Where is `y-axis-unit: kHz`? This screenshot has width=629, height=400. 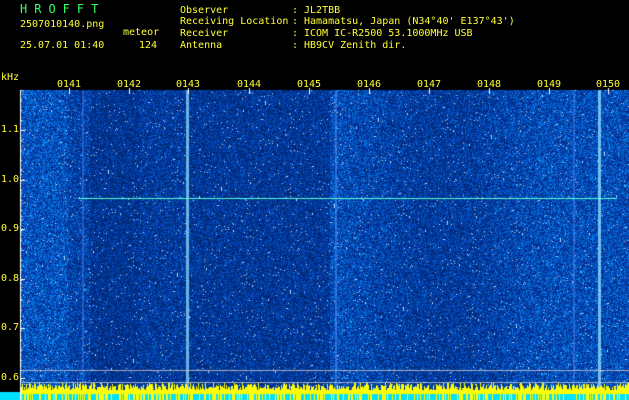
y-axis-unit: kHz is located at coordinates (10, 77).